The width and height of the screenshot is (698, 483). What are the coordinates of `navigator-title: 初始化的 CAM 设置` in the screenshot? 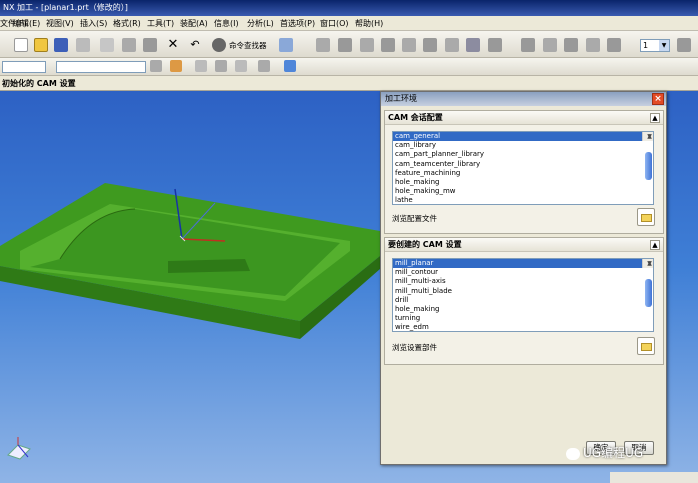 It's located at (39, 83).